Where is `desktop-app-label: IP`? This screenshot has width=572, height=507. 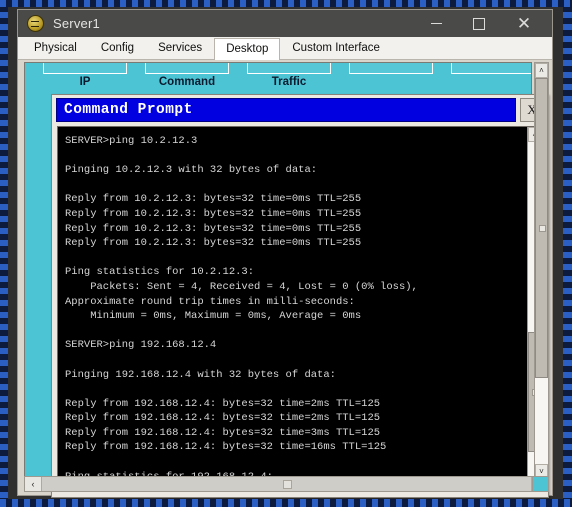
desktop-app-label: IP is located at coordinates (85, 82).